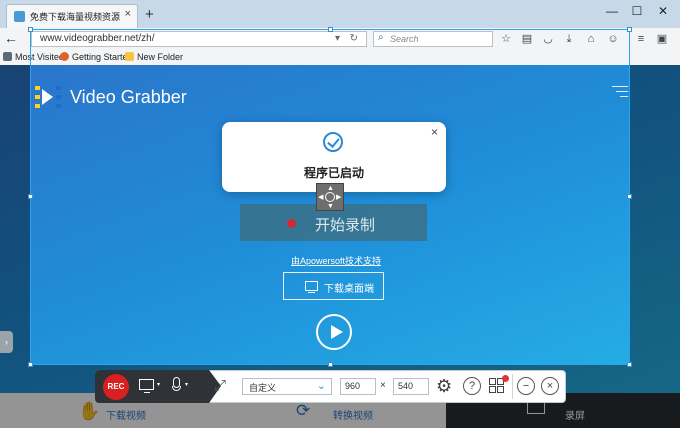  I want to click on settings-gear-icon: ⚙, so click(444, 386).